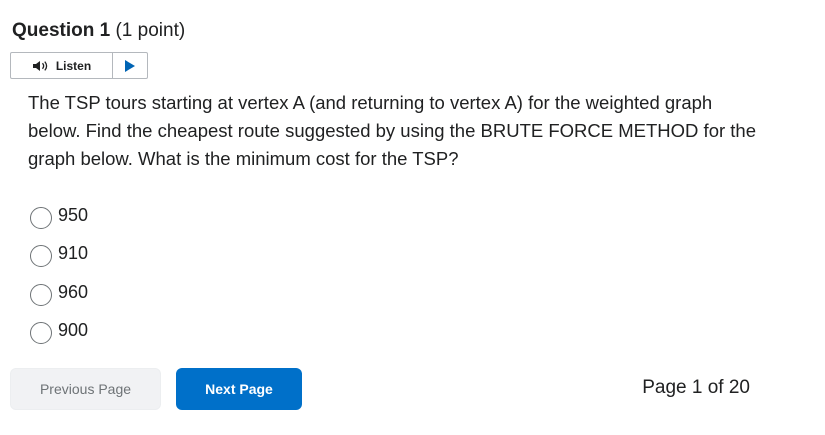 This screenshot has height=435, width=825. I want to click on question-title: Question 1, so click(61, 30).